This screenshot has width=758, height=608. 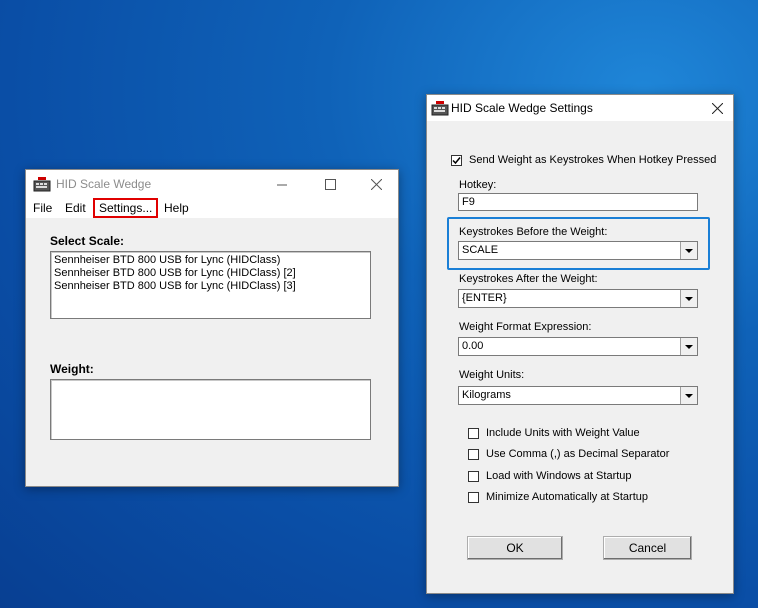 I want to click on minimize-startup-label: Minimize Automatically at Startup, so click(x=567, y=497).